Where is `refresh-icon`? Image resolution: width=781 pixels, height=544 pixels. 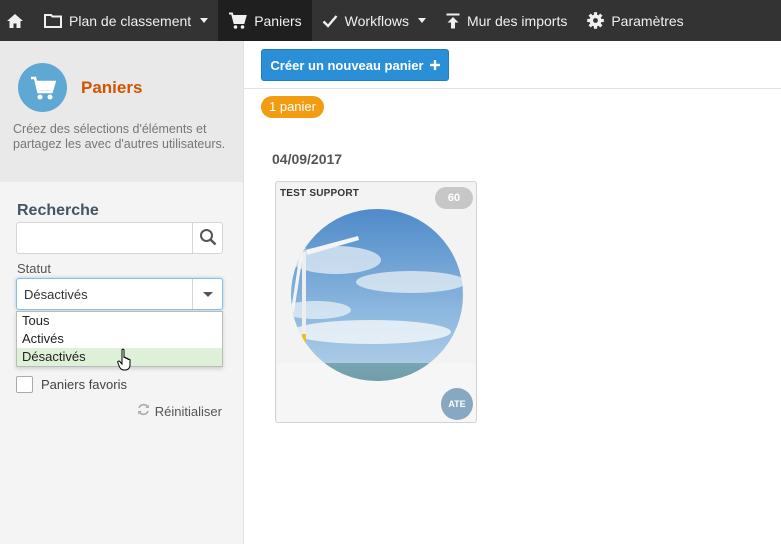 refresh-icon is located at coordinates (143, 411).